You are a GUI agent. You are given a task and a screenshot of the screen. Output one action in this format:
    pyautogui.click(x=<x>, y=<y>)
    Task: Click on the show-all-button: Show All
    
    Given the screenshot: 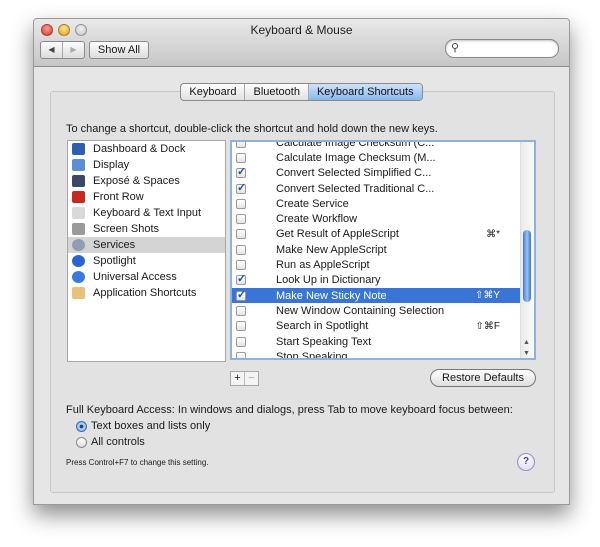 What is the action you would take?
    pyautogui.click(x=119, y=50)
    